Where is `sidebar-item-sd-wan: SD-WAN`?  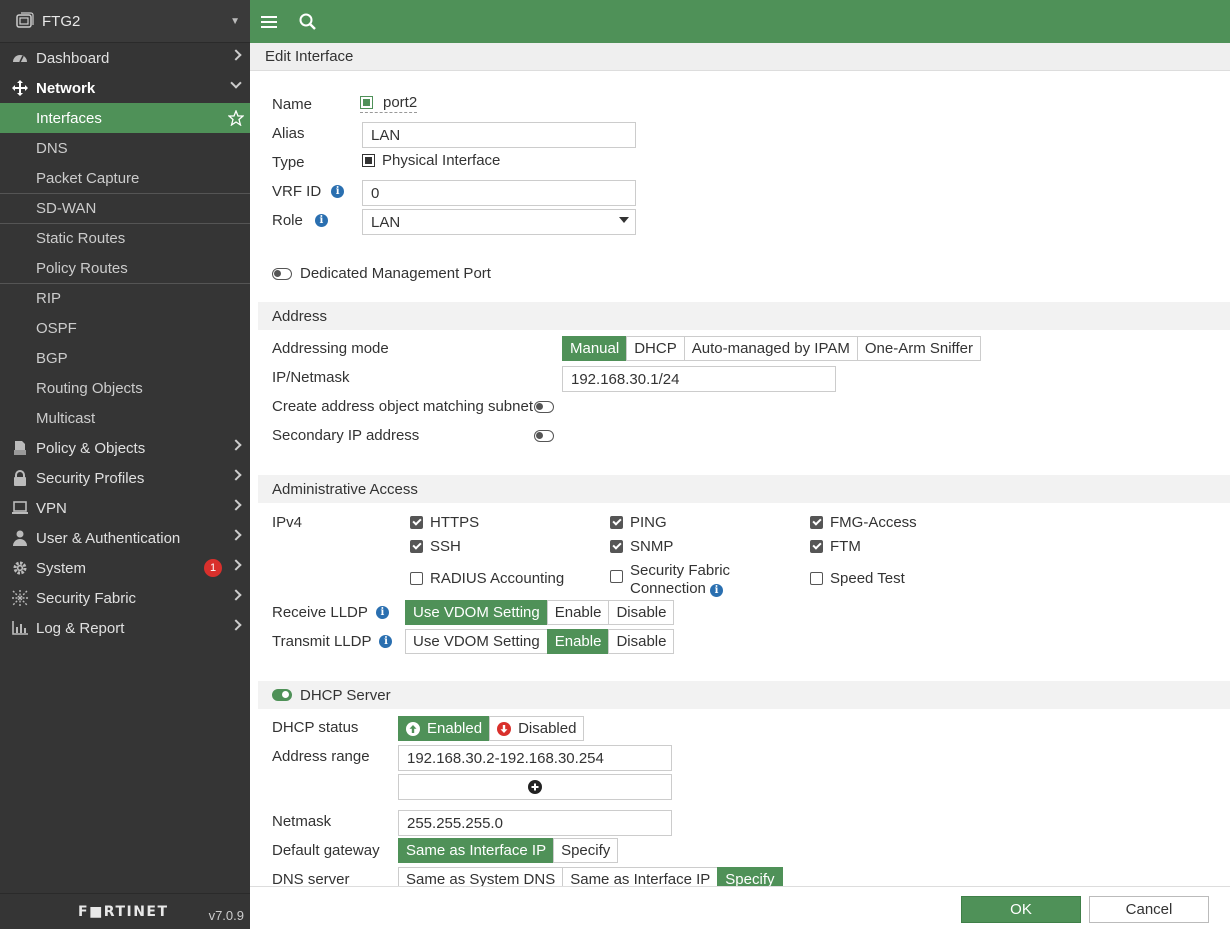 sidebar-item-sd-wan: SD-WAN is located at coordinates (125, 208).